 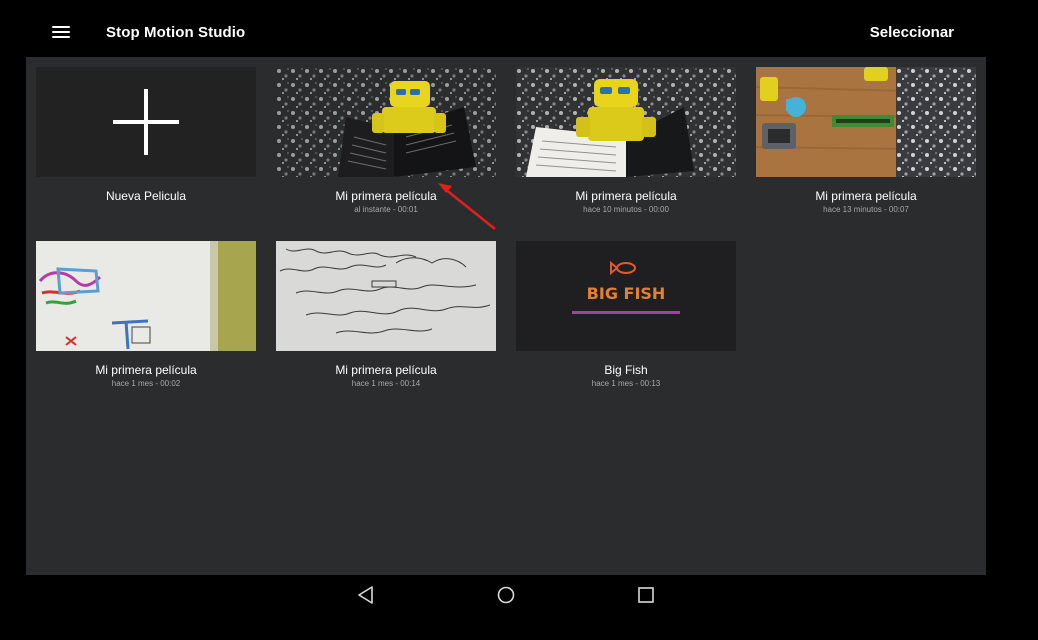 What do you see at coordinates (626, 370) in the screenshot?
I see `movie-title: Big Fish` at bounding box center [626, 370].